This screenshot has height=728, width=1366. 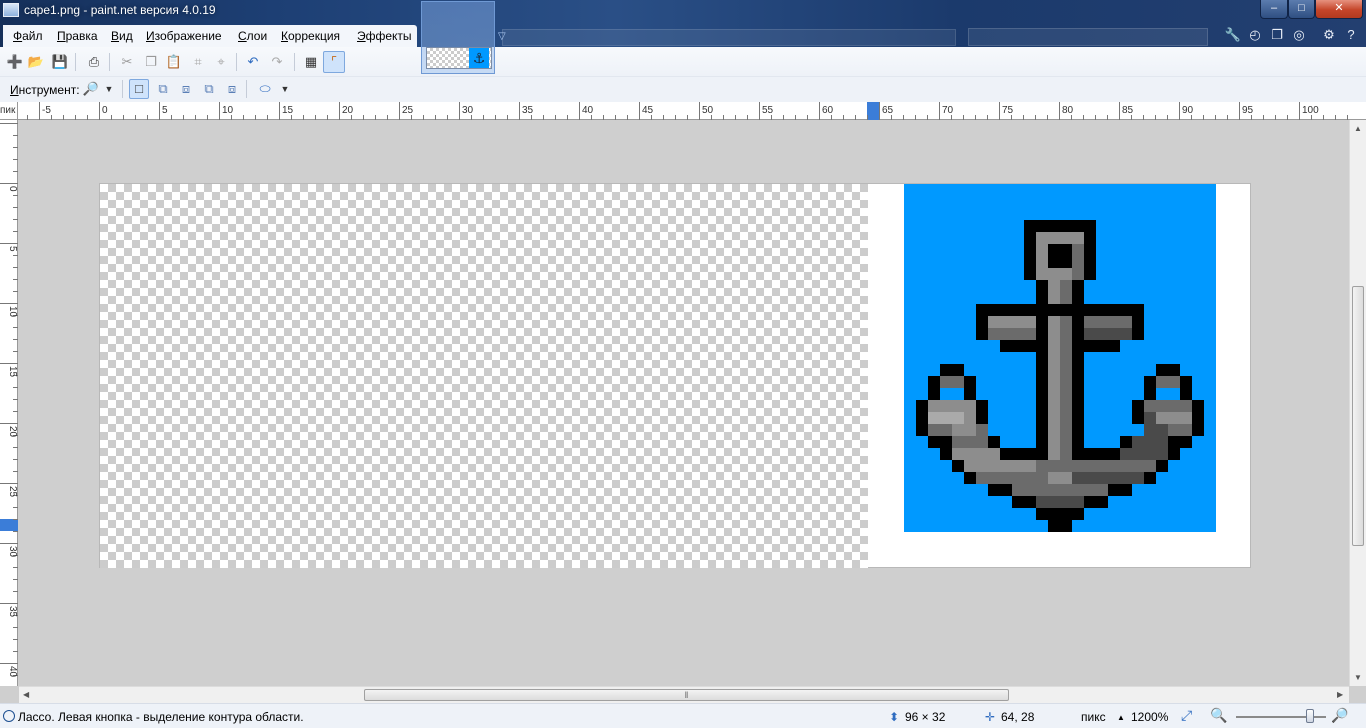 I want to click on paste-icon: 📋, so click(x=174, y=62).